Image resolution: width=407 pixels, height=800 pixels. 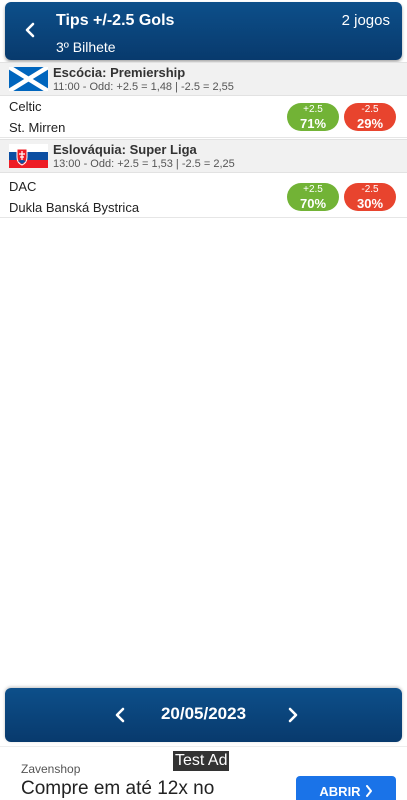 I want to click on date-navigation-bar: 20/05/2023, so click(x=203, y=715).